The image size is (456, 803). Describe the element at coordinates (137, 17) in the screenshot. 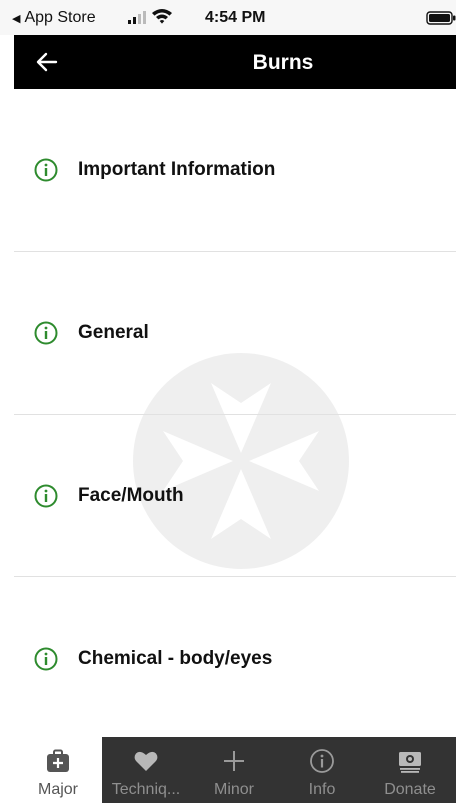

I see `cellular-signal-icon` at that location.